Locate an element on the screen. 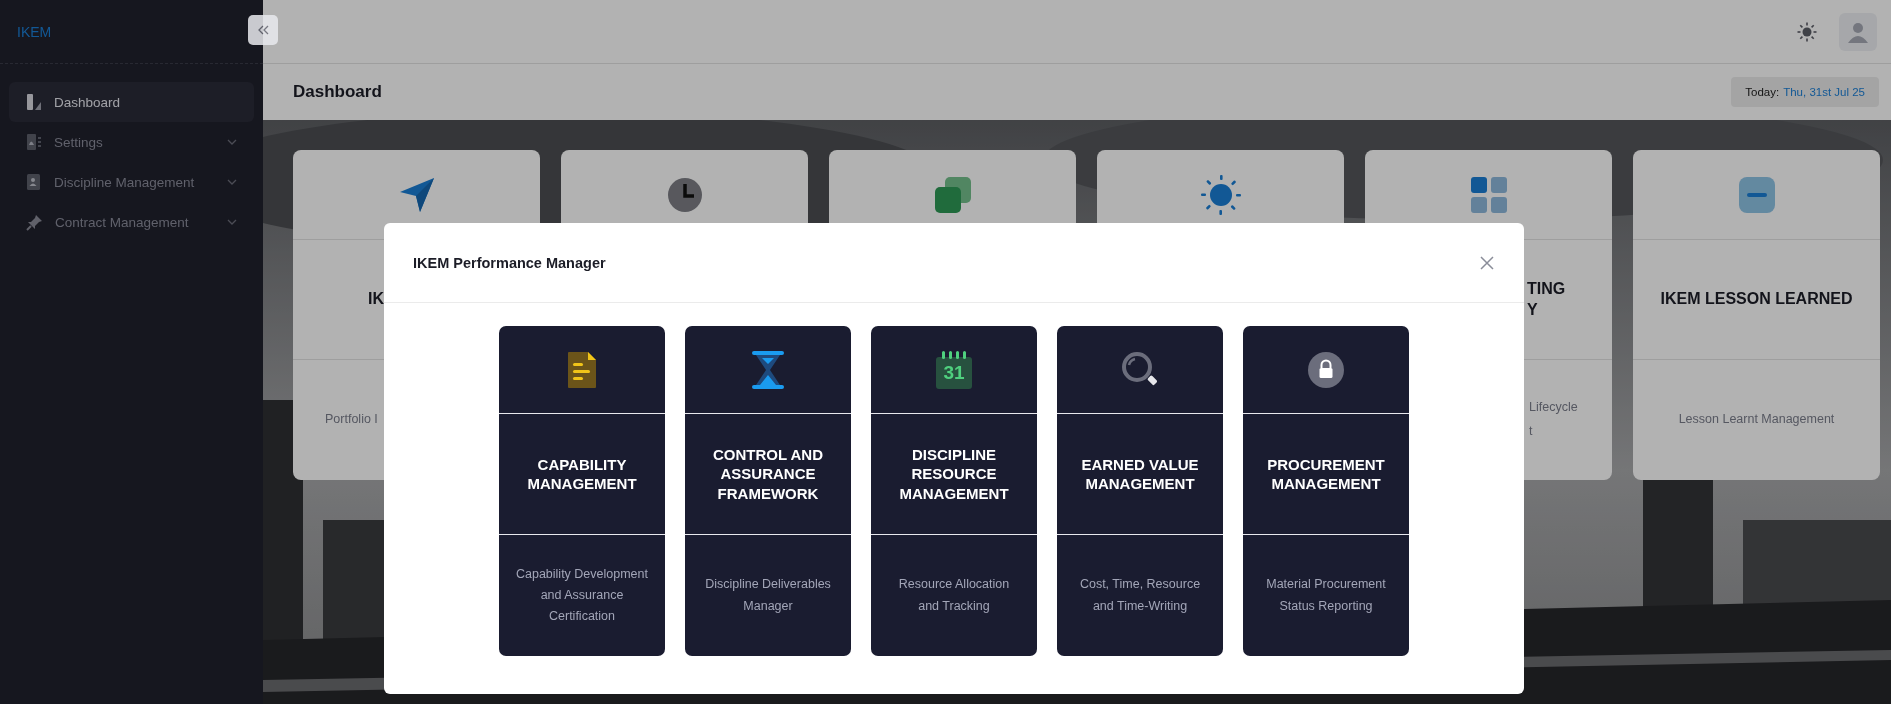  modal-title: IKEM Performance Manager is located at coordinates (509, 262).